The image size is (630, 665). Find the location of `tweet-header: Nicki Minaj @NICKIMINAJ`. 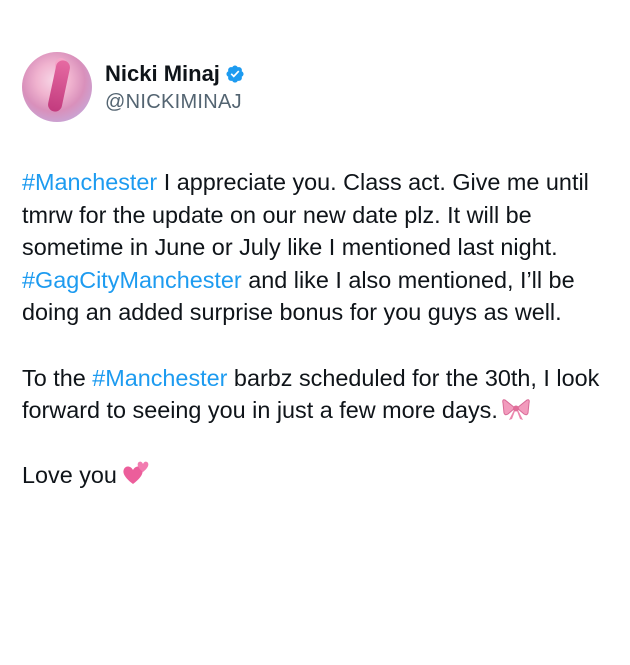

tweet-header: Nicki Minaj @NICKIMINAJ is located at coordinates (133, 87).